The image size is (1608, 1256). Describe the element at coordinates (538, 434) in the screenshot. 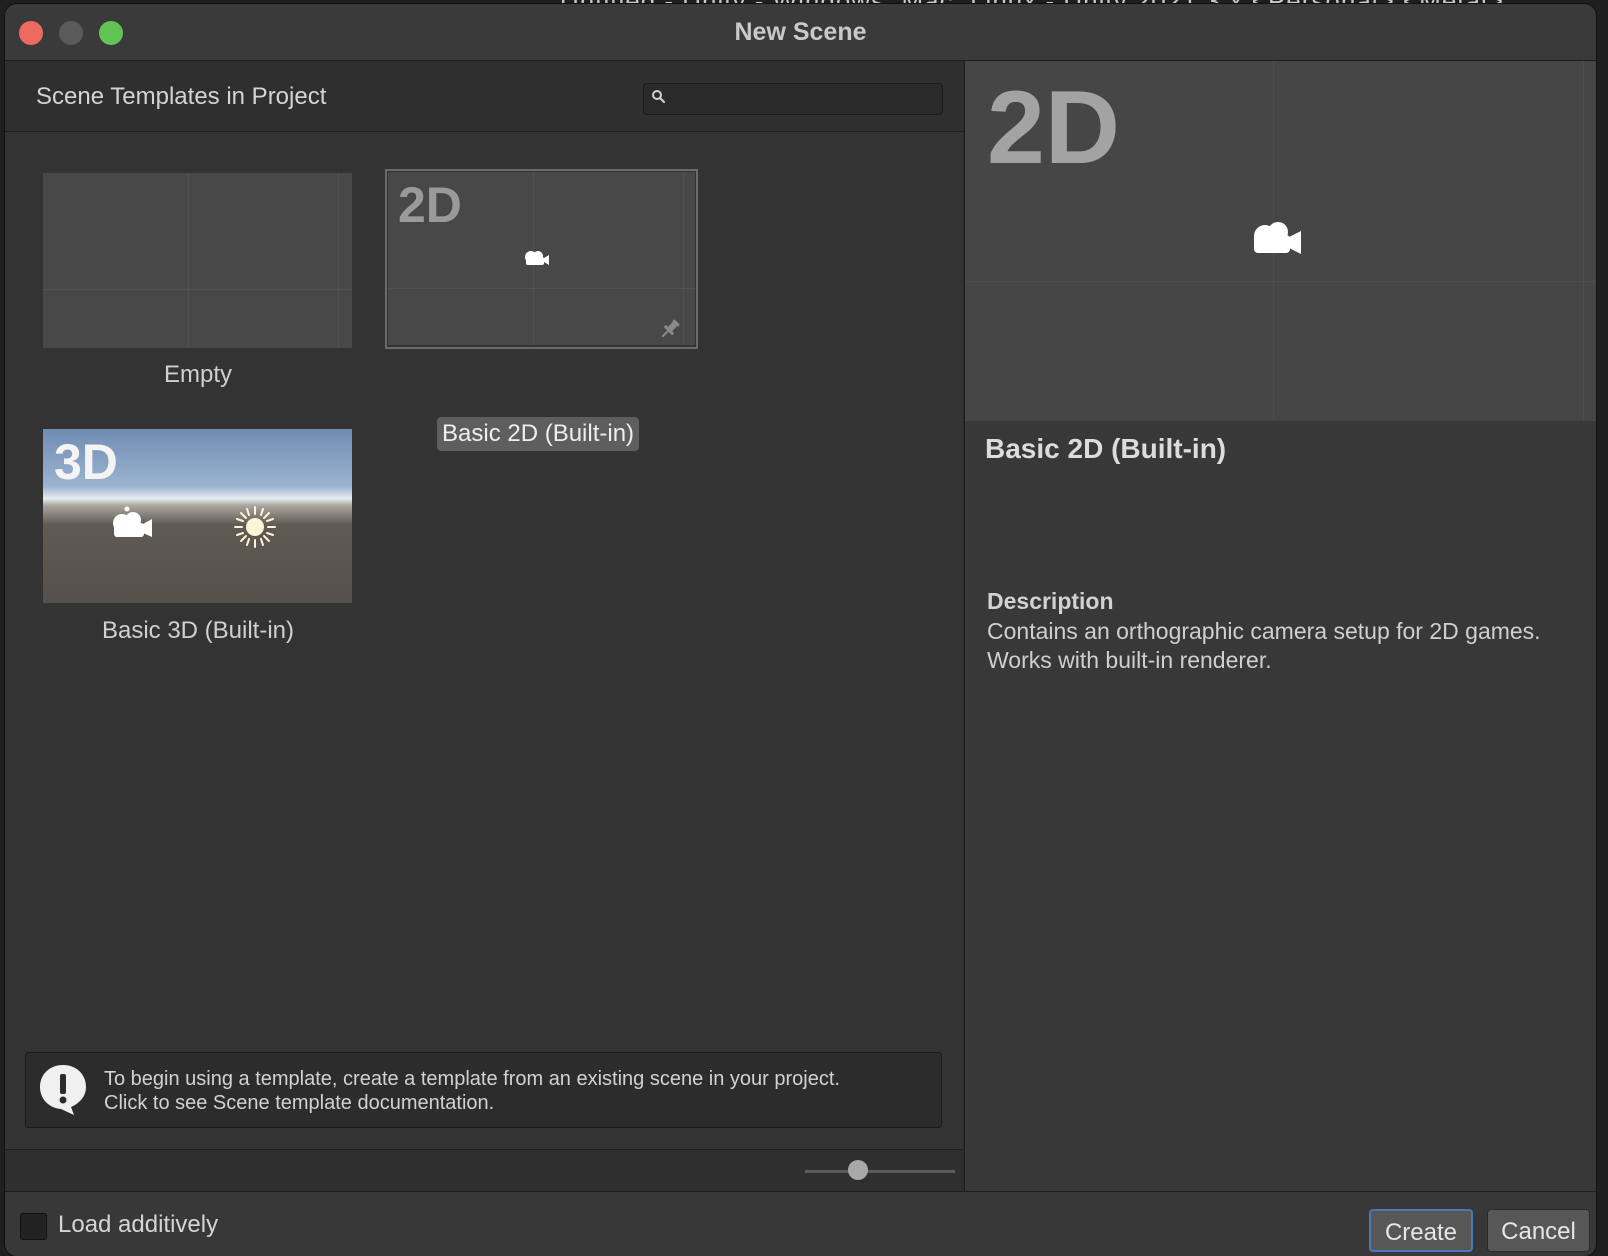

I see `template-label-basic-2d: Basic 2D (Built-in)` at that location.